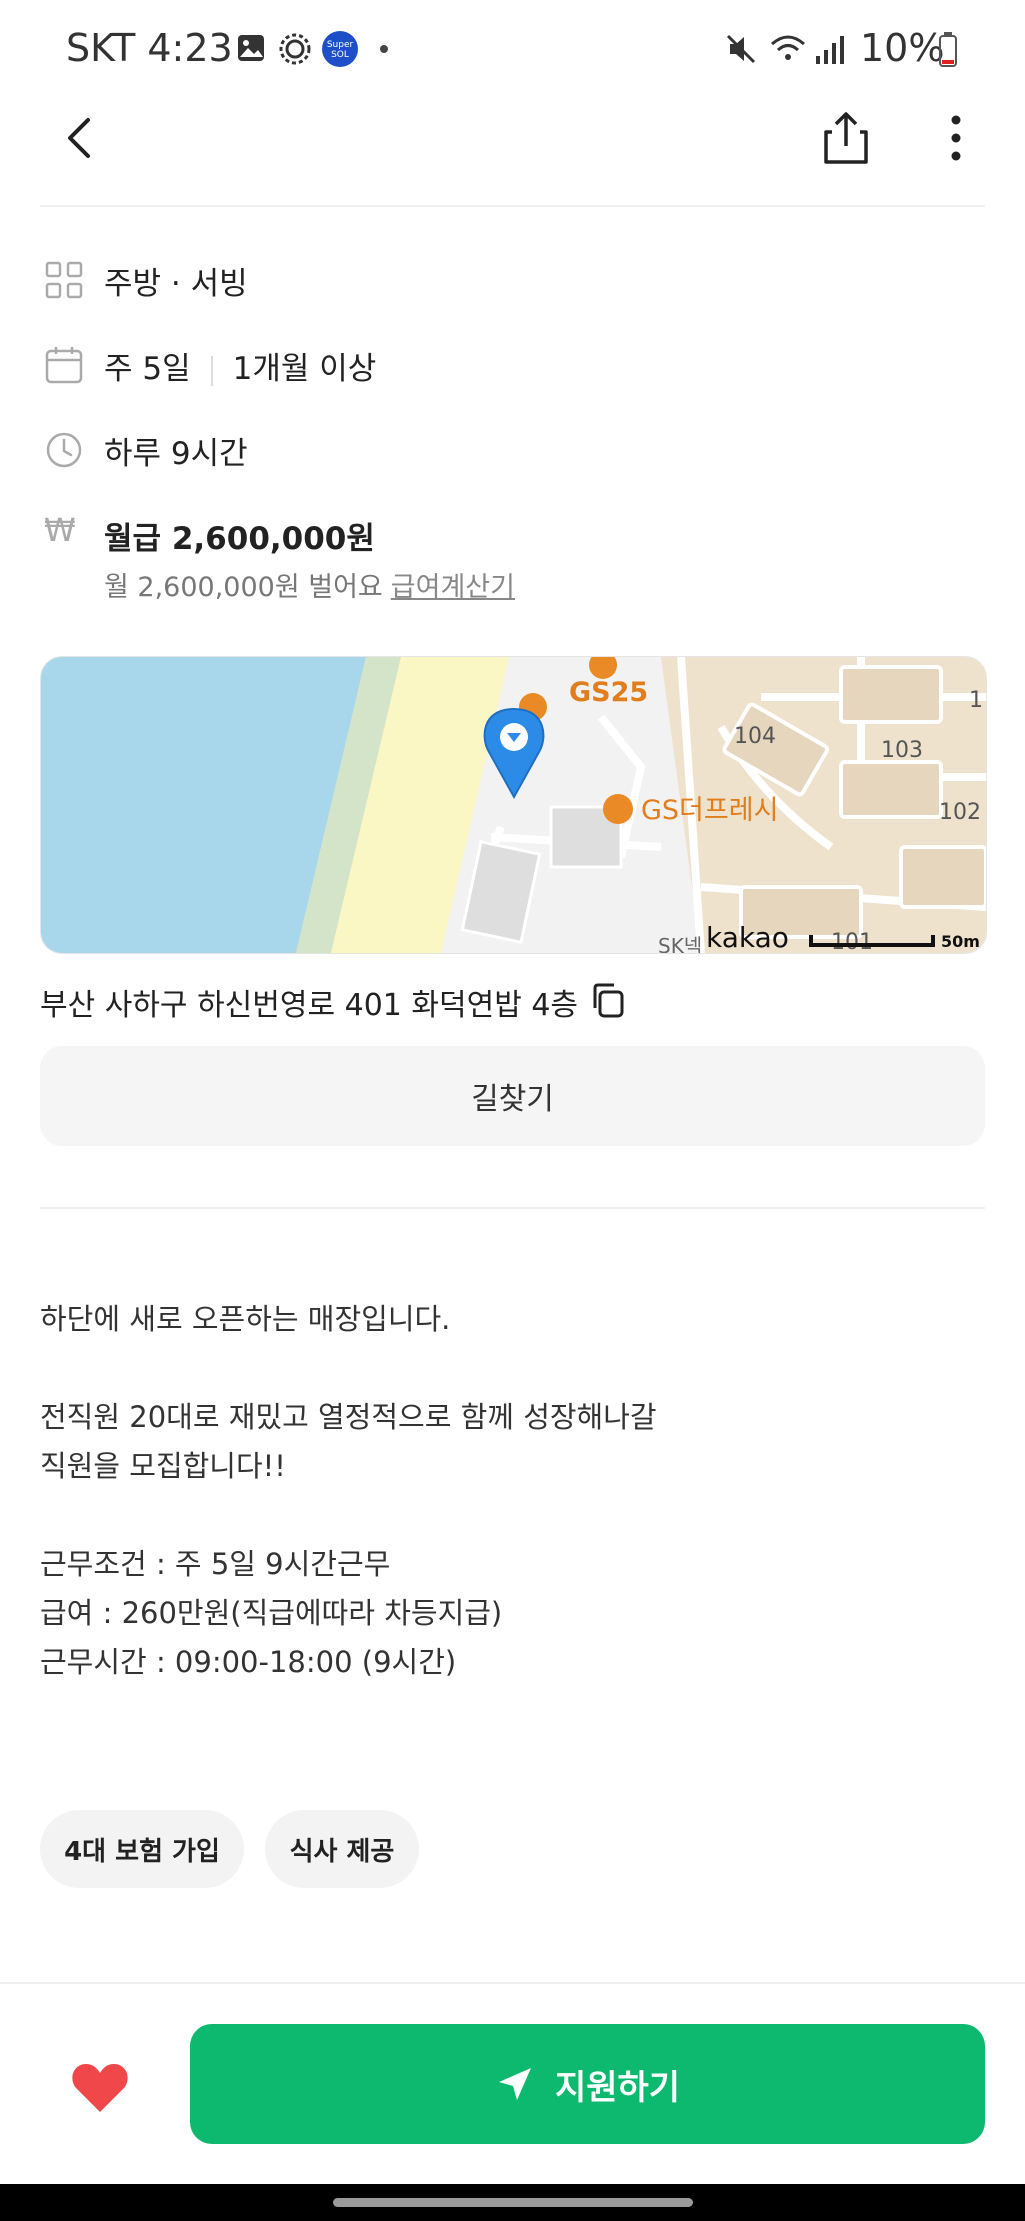 The image size is (1025, 2221). I want to click on back-arrow-icon, so click(80, 138).